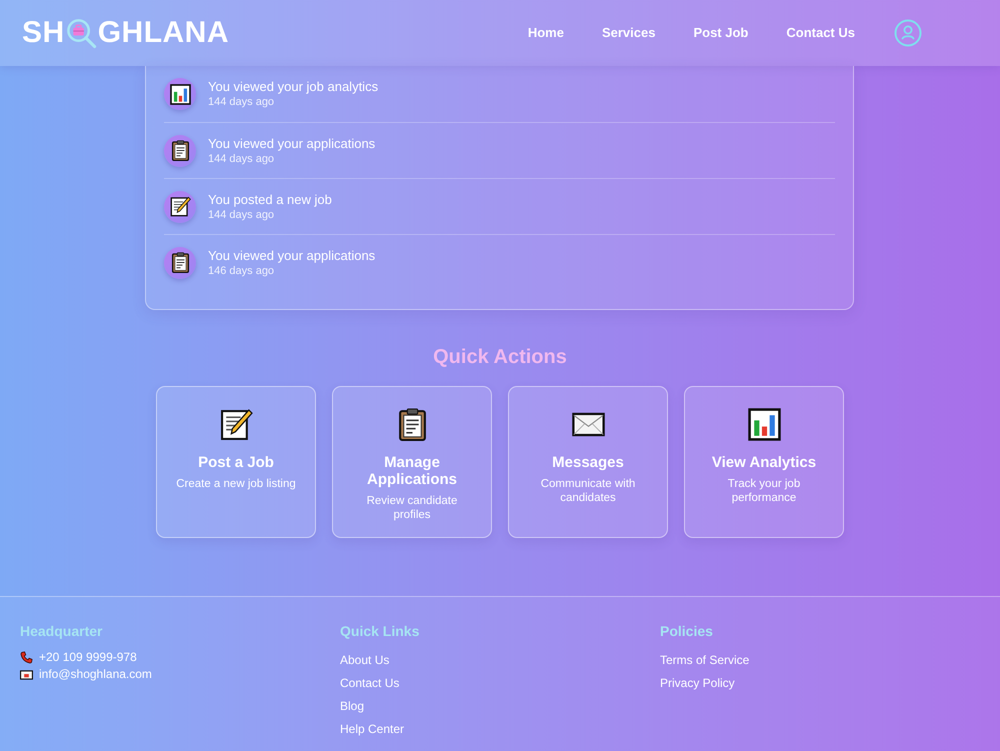 The width and height of the screenshot is (1000, 751). I want to click on logo-text: SH, so click(43, 33).